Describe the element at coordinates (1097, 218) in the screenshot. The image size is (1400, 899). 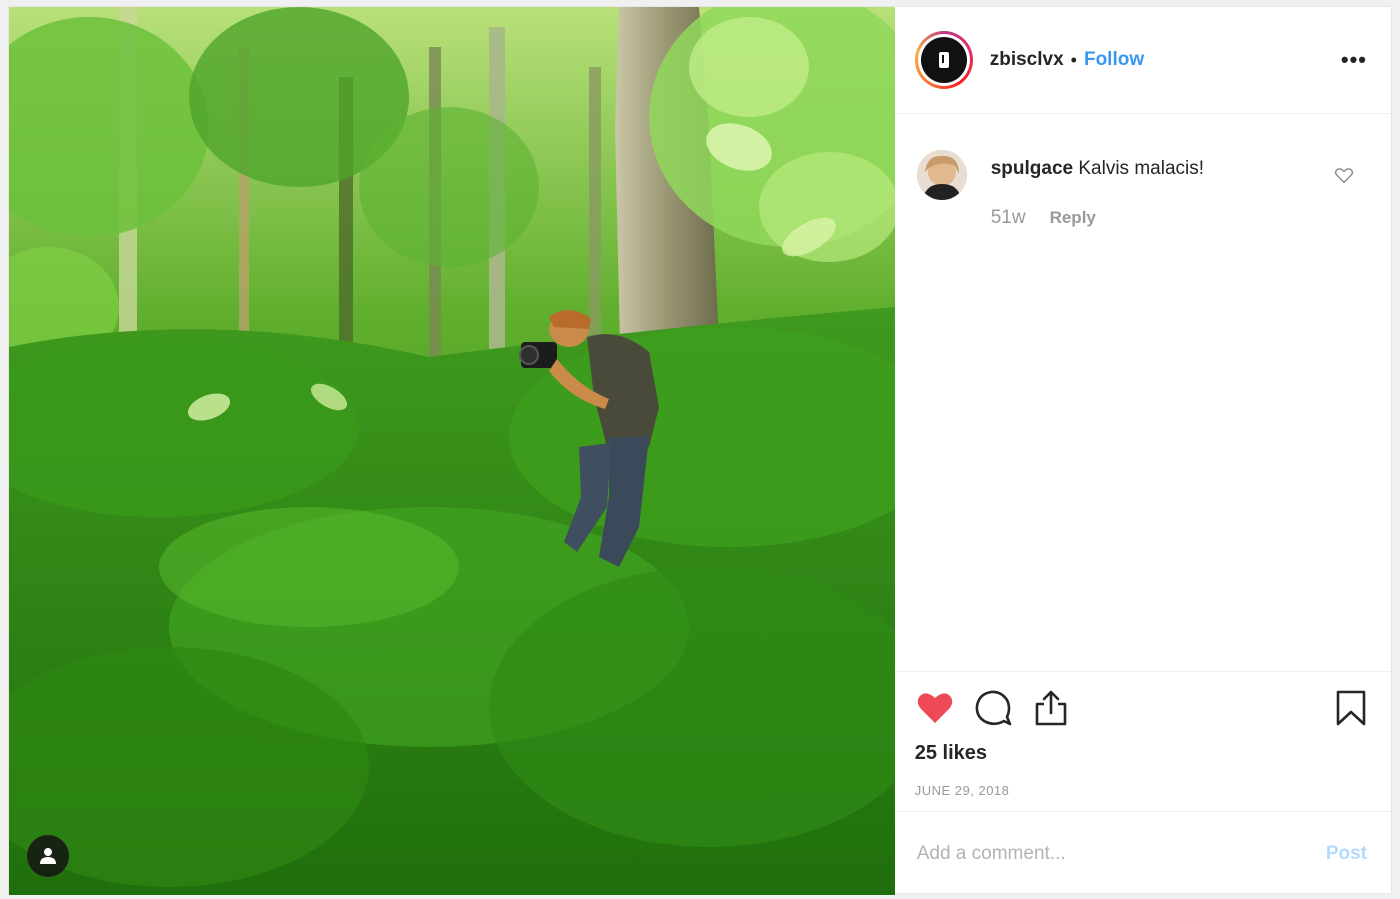
I see `comment-meta: 51w Reply` at that location.